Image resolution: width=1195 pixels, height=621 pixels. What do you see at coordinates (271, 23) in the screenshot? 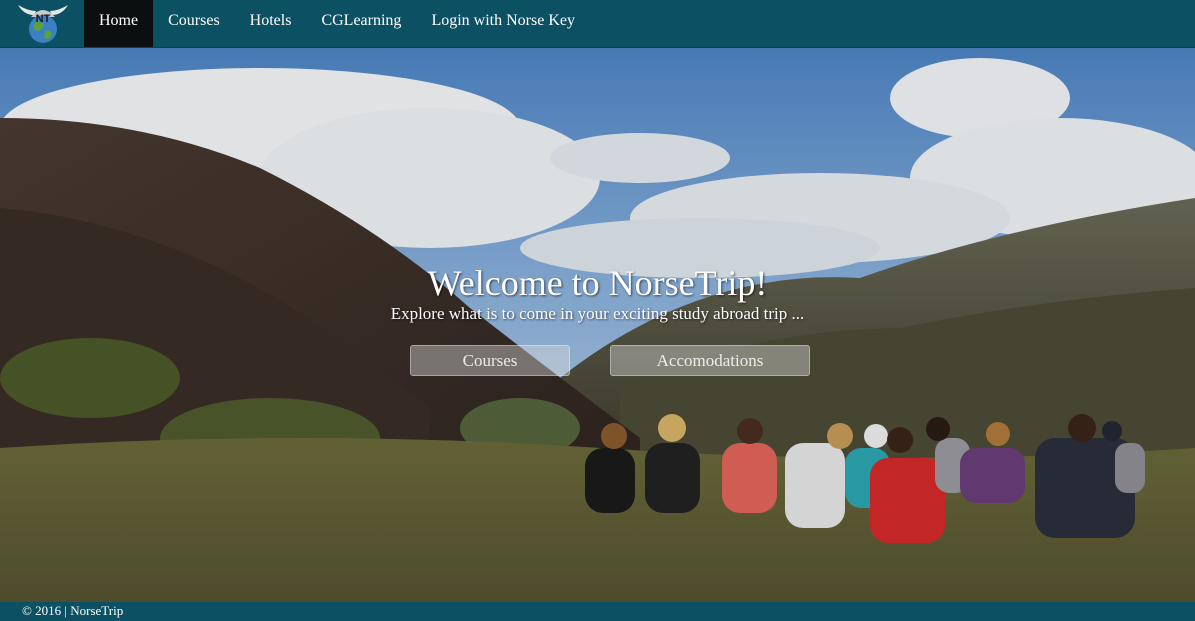
I see `nav-item-hotels: Hotels` at bounding box center [271, 23].